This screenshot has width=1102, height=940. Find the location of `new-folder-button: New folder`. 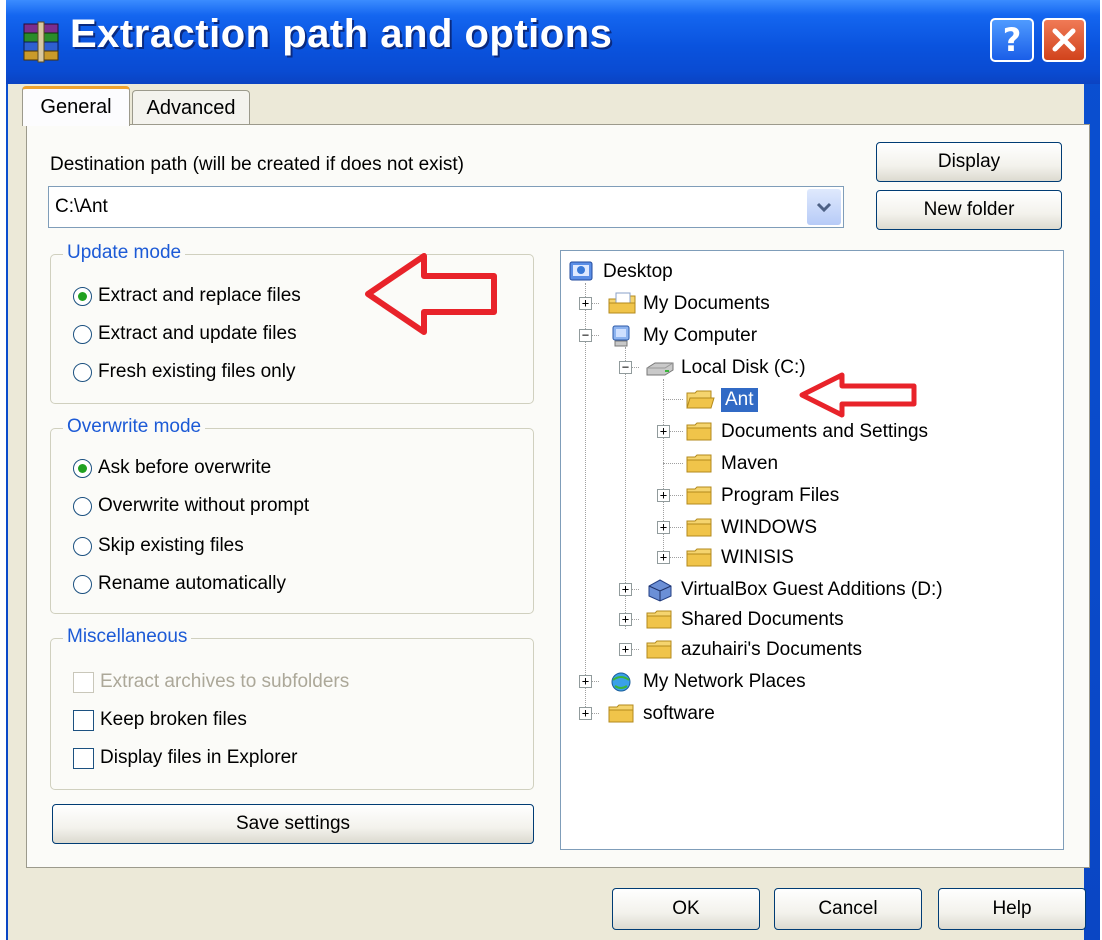

new-folder-button: New folder is located at coordinates (969, 210).